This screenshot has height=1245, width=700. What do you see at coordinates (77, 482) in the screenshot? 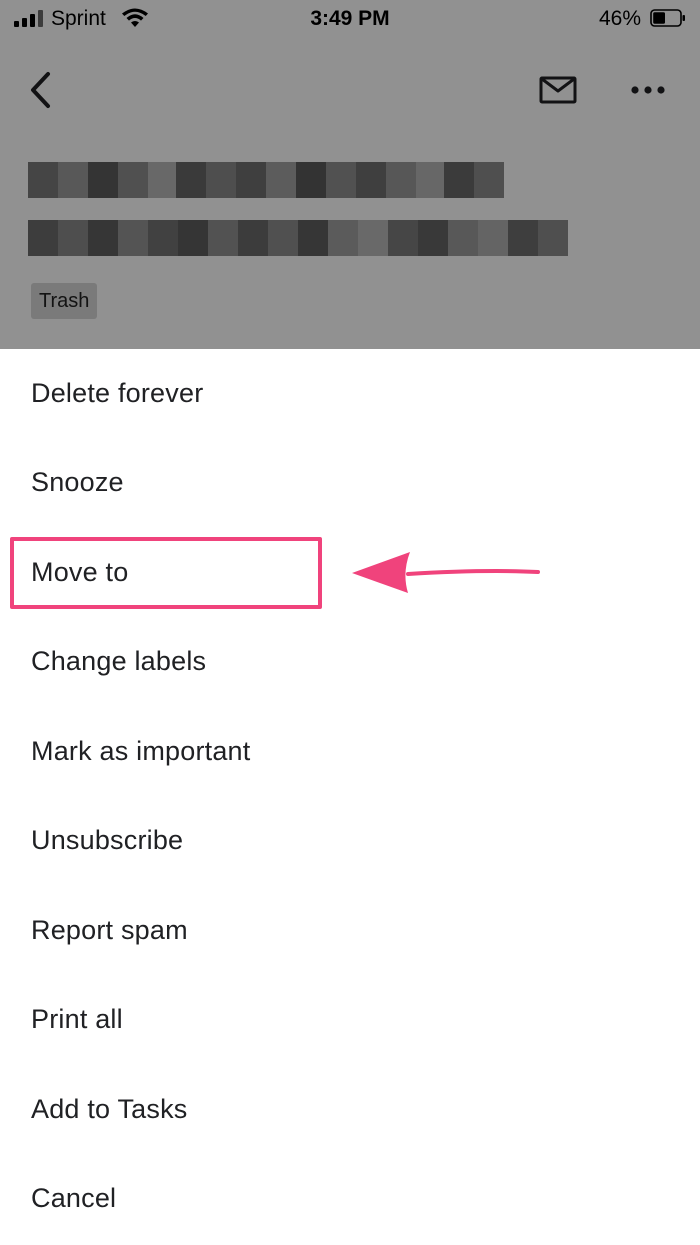
I see `menu-item-label: Snooze` at bounding box center [77, 482].